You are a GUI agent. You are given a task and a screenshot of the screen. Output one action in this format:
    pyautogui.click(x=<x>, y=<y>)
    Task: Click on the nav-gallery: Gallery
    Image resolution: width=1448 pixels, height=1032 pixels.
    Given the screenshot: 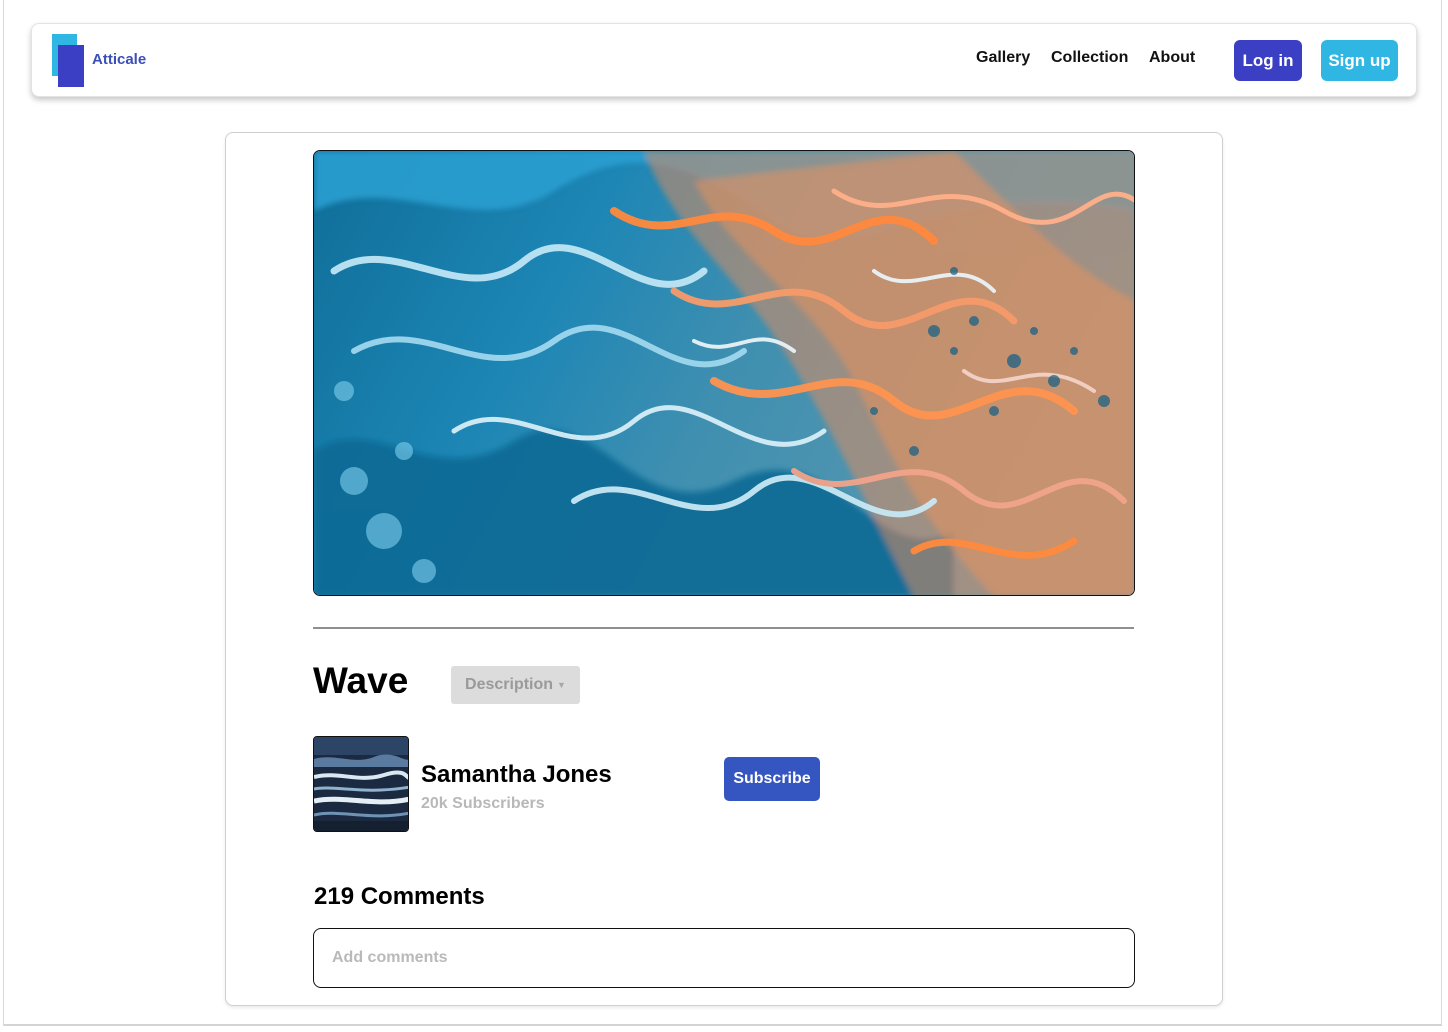 What is the action you would take?
    pyautogui.click(x=1003, y=58)
    